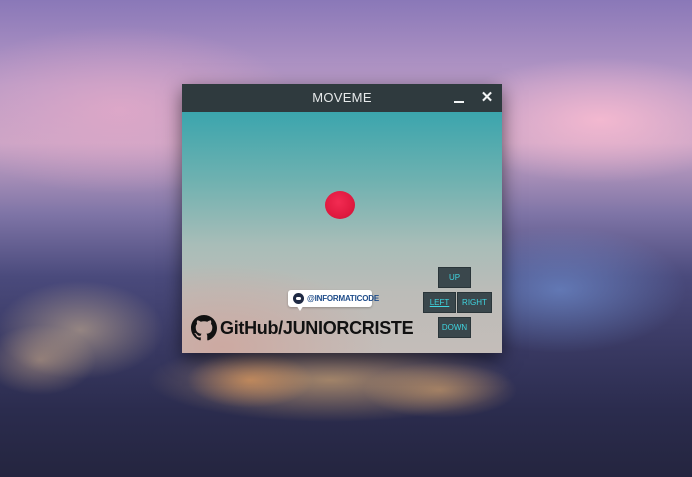 The height and width of the screenshot is (477, 692). I want to click on twitter-handle-badge: @INFORMATICODE, so click(333, 300).